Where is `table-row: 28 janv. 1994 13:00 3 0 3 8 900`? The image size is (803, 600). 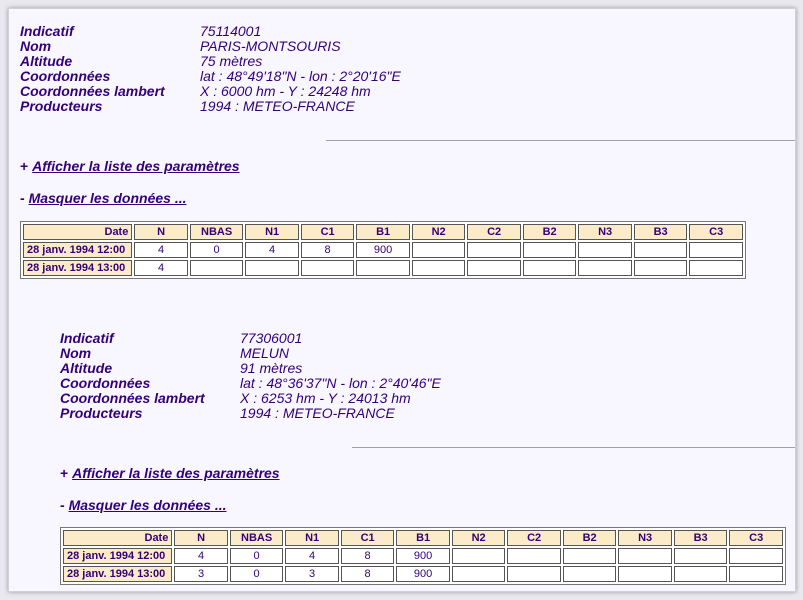 table-row: 28 janv. 1994 13:00 3 0 3 8 900 is located at coordinates (423, 574).